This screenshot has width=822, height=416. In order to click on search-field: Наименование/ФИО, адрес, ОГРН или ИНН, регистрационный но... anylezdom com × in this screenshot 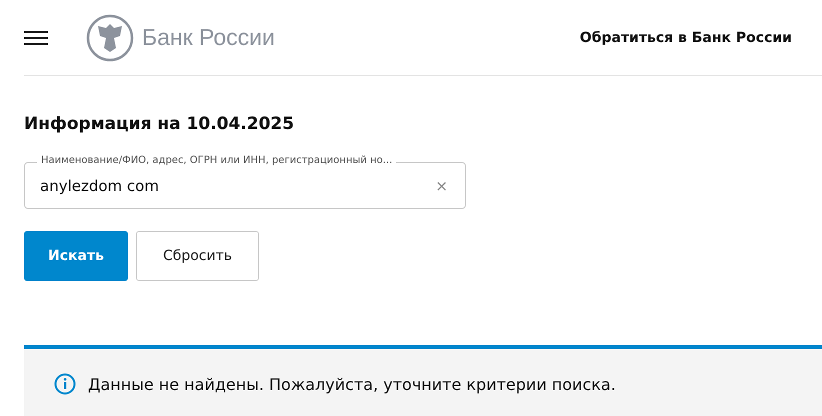, I will do `click(245, 181)`.